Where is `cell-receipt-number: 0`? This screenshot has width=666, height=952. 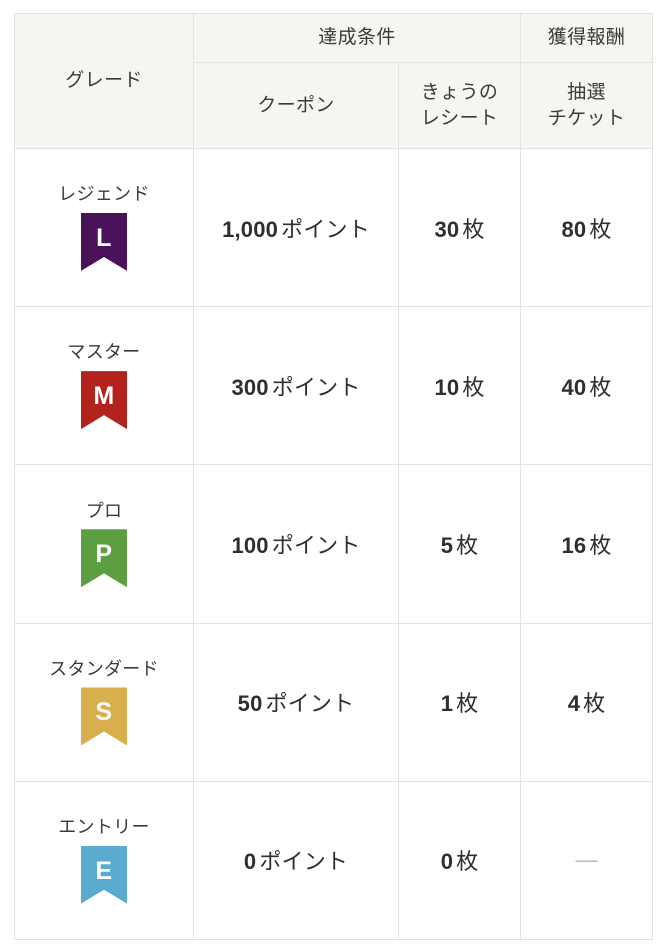 cell-receipt-number: 0 is located at coordinates (447, 862).